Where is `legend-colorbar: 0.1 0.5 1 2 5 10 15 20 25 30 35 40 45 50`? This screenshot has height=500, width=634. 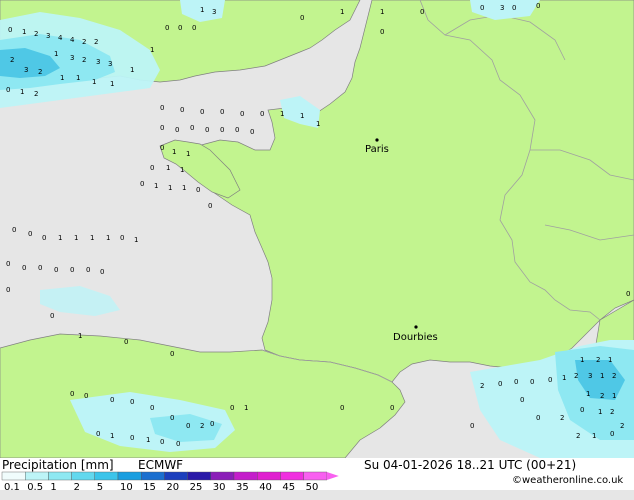
legend-colorbar: 0.1 0.5 1 2 5 10 15 20 25 30 35 40 45 50 is located at coordinates (170, 482).